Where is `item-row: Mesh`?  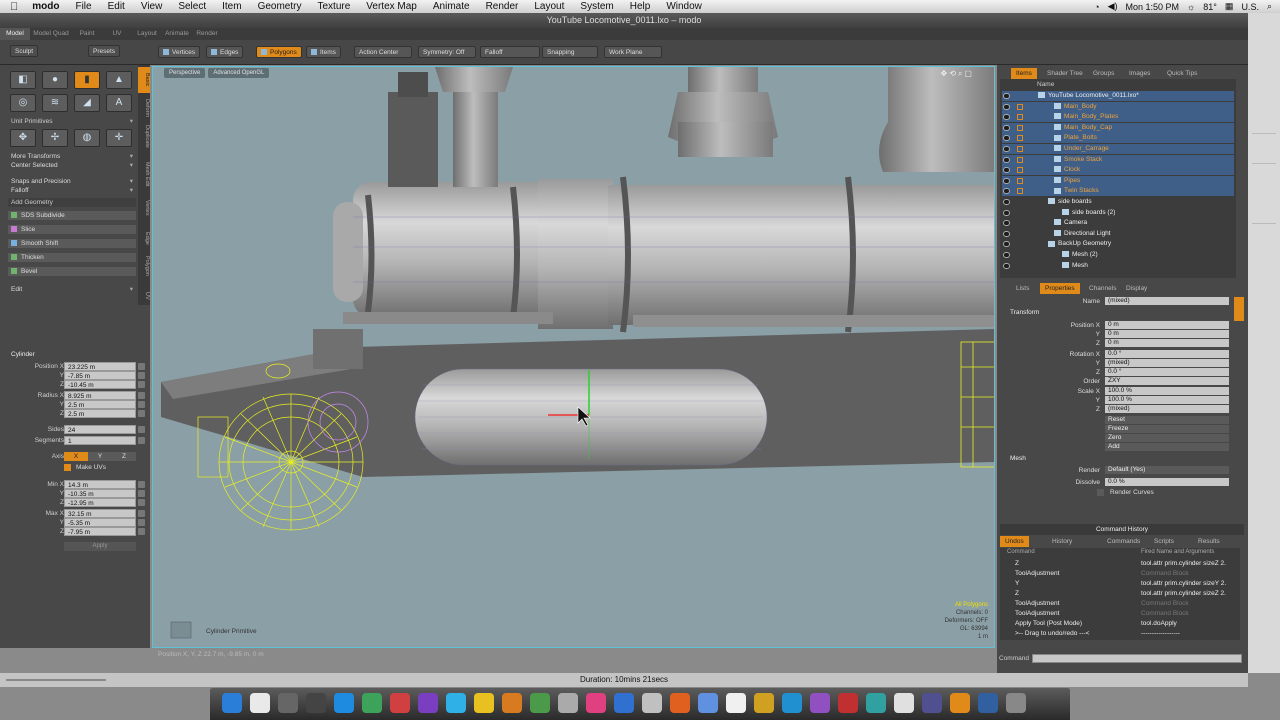 item-row: Mesh is located at coordinates (1118, 266).